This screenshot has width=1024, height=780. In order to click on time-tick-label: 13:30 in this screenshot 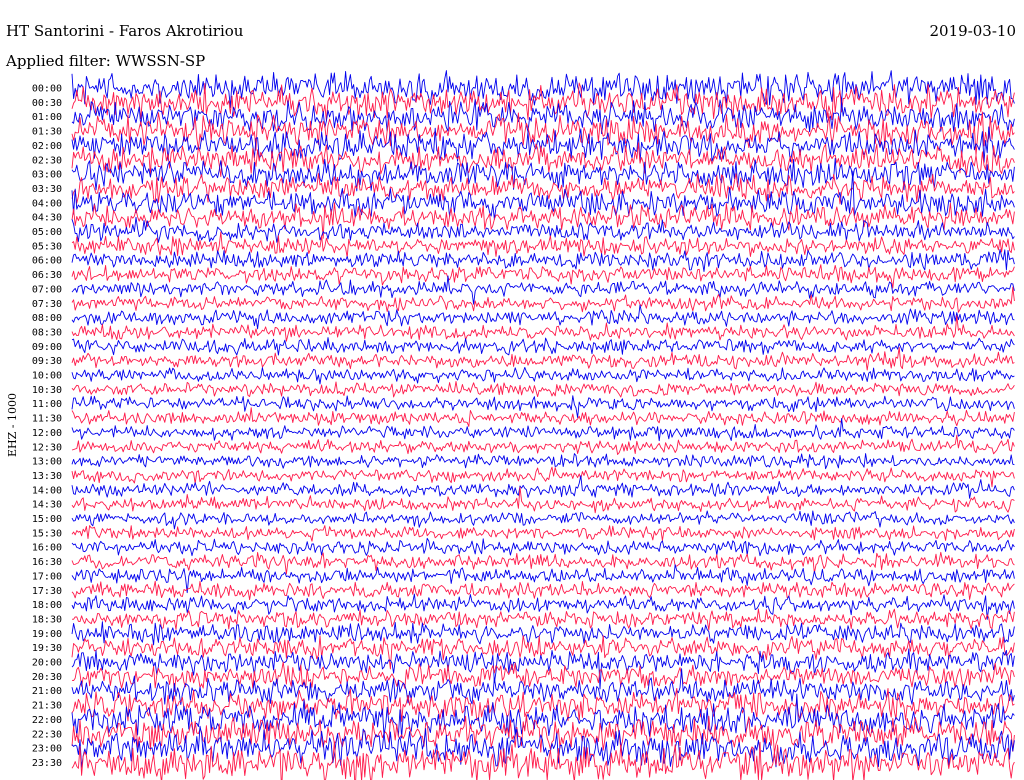, I will do `click(47, 476)`.